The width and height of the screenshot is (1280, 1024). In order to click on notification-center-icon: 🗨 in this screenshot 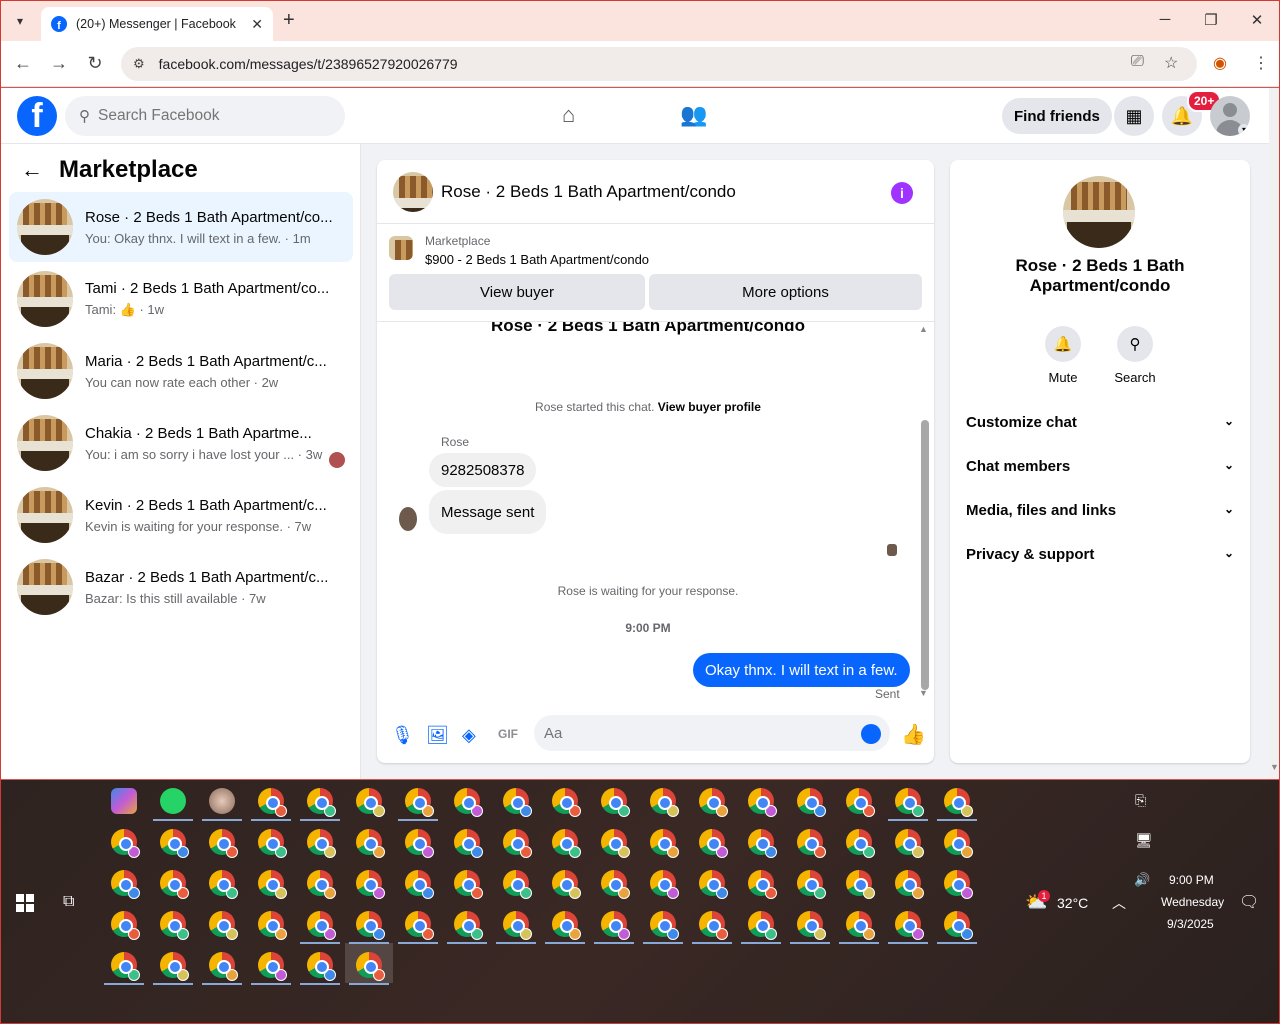, I will do `click(1249, 902)`.